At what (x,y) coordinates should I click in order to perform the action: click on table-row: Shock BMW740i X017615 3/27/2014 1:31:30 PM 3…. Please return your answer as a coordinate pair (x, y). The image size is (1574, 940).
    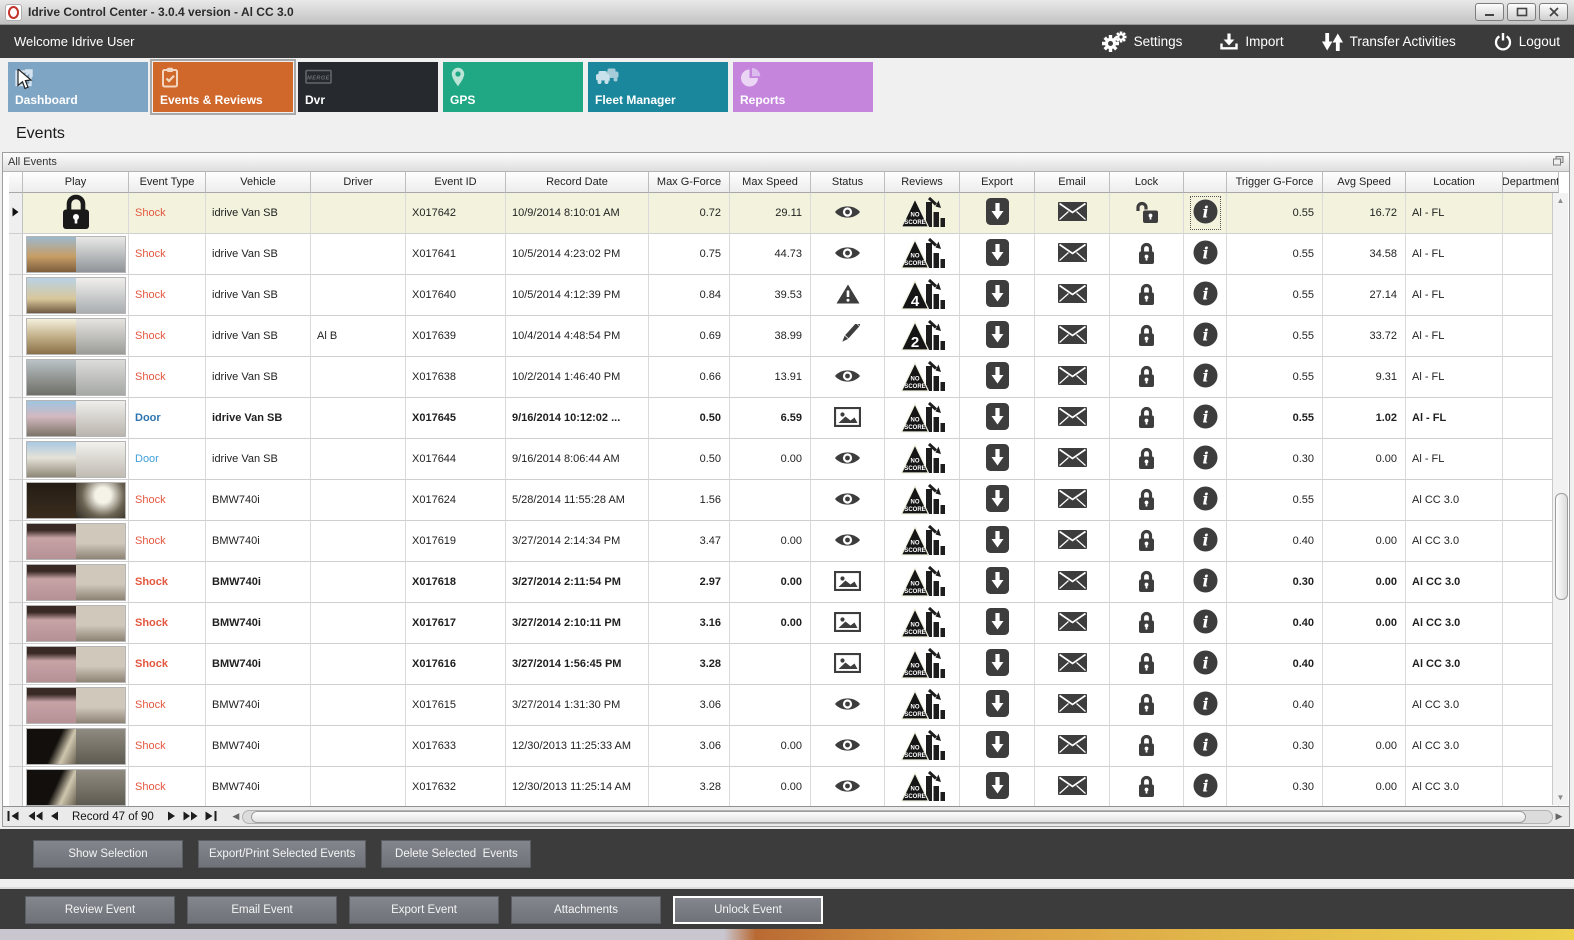
    Looking at the image, I should click on (784, 705).